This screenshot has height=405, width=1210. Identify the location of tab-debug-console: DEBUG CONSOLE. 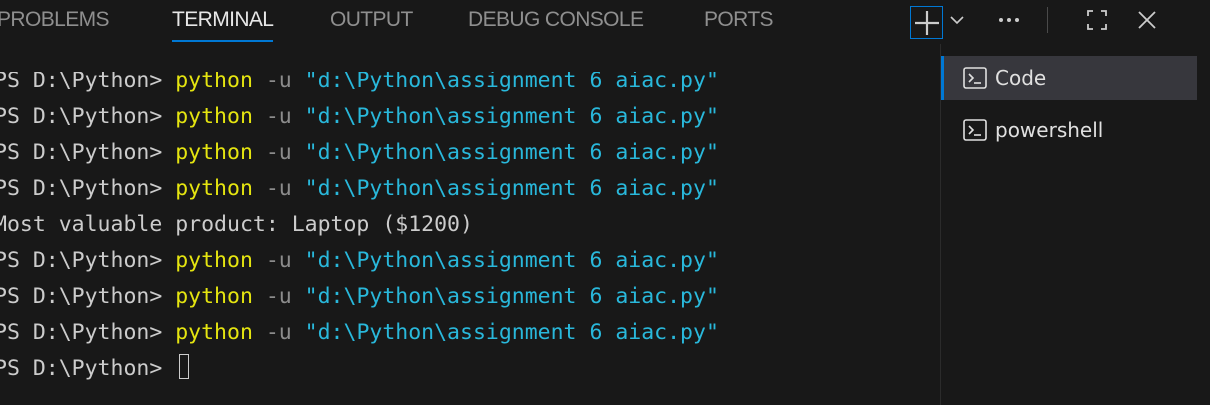
(556, 22).